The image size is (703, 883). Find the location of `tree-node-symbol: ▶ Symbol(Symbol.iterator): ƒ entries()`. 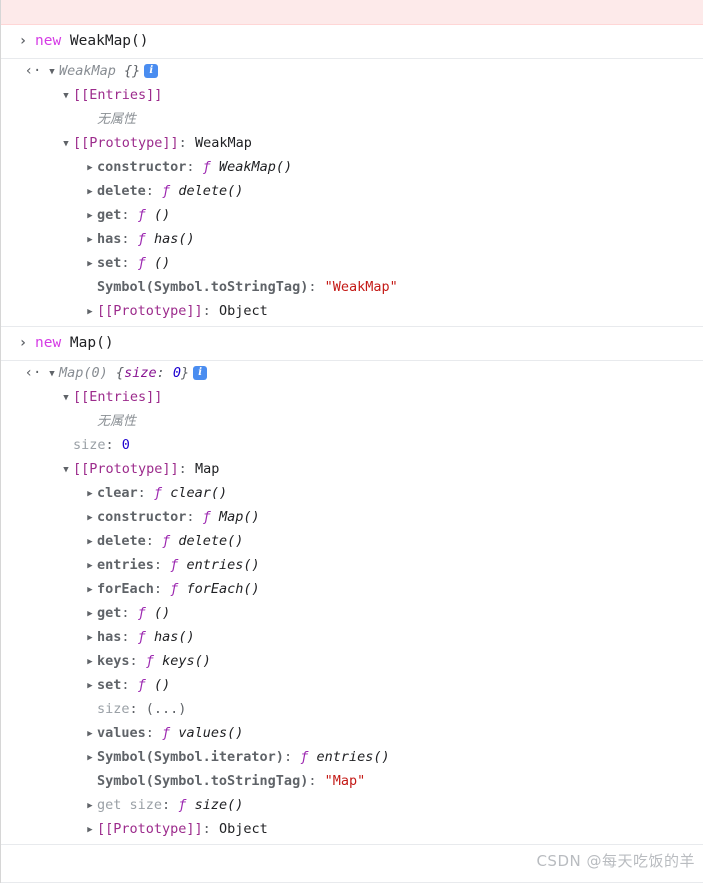

tree-node-symbol: ▶ Symbol(Symbol.iterator): ƒ entries() is located at coordinates (357, 757).